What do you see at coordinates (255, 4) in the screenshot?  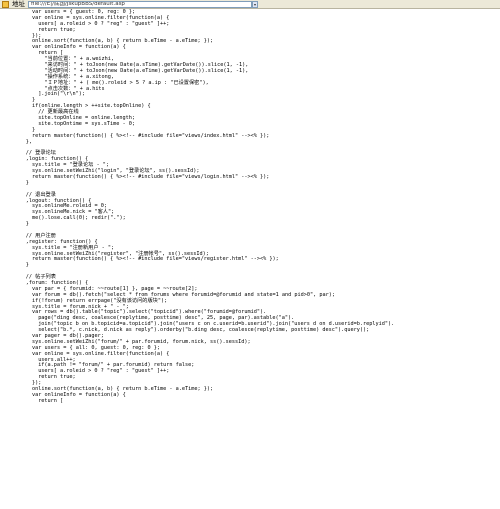 I see `address-dropdown-button` at bounding box center [255, 4].